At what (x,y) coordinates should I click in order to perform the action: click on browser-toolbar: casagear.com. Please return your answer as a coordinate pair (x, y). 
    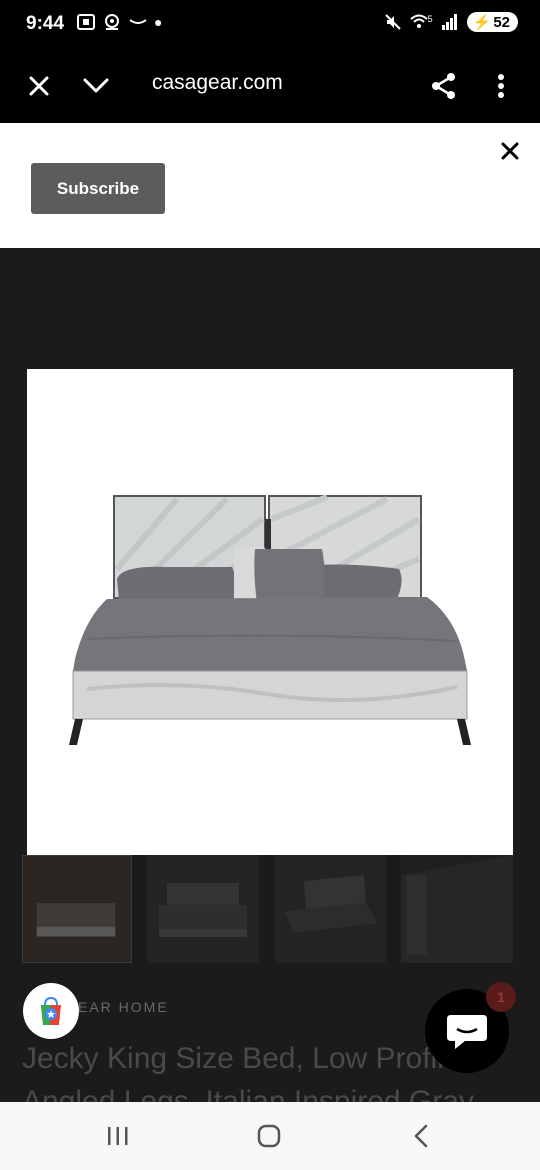
    Looking at the image, I should click on (270, 86).